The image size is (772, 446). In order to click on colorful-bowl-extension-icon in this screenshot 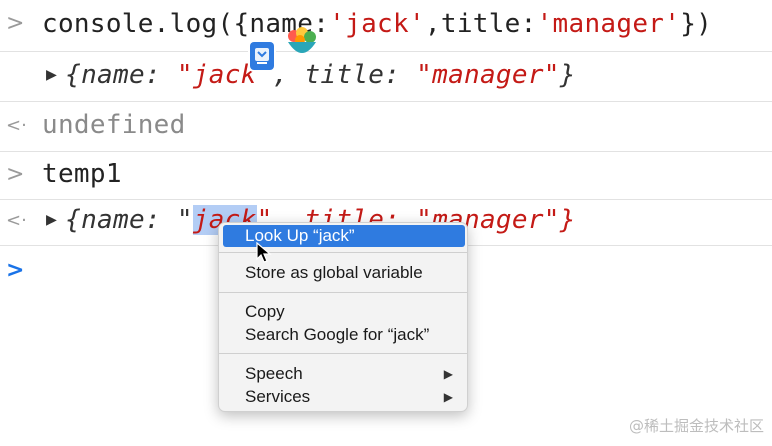, I will do `click(302, 44)`.